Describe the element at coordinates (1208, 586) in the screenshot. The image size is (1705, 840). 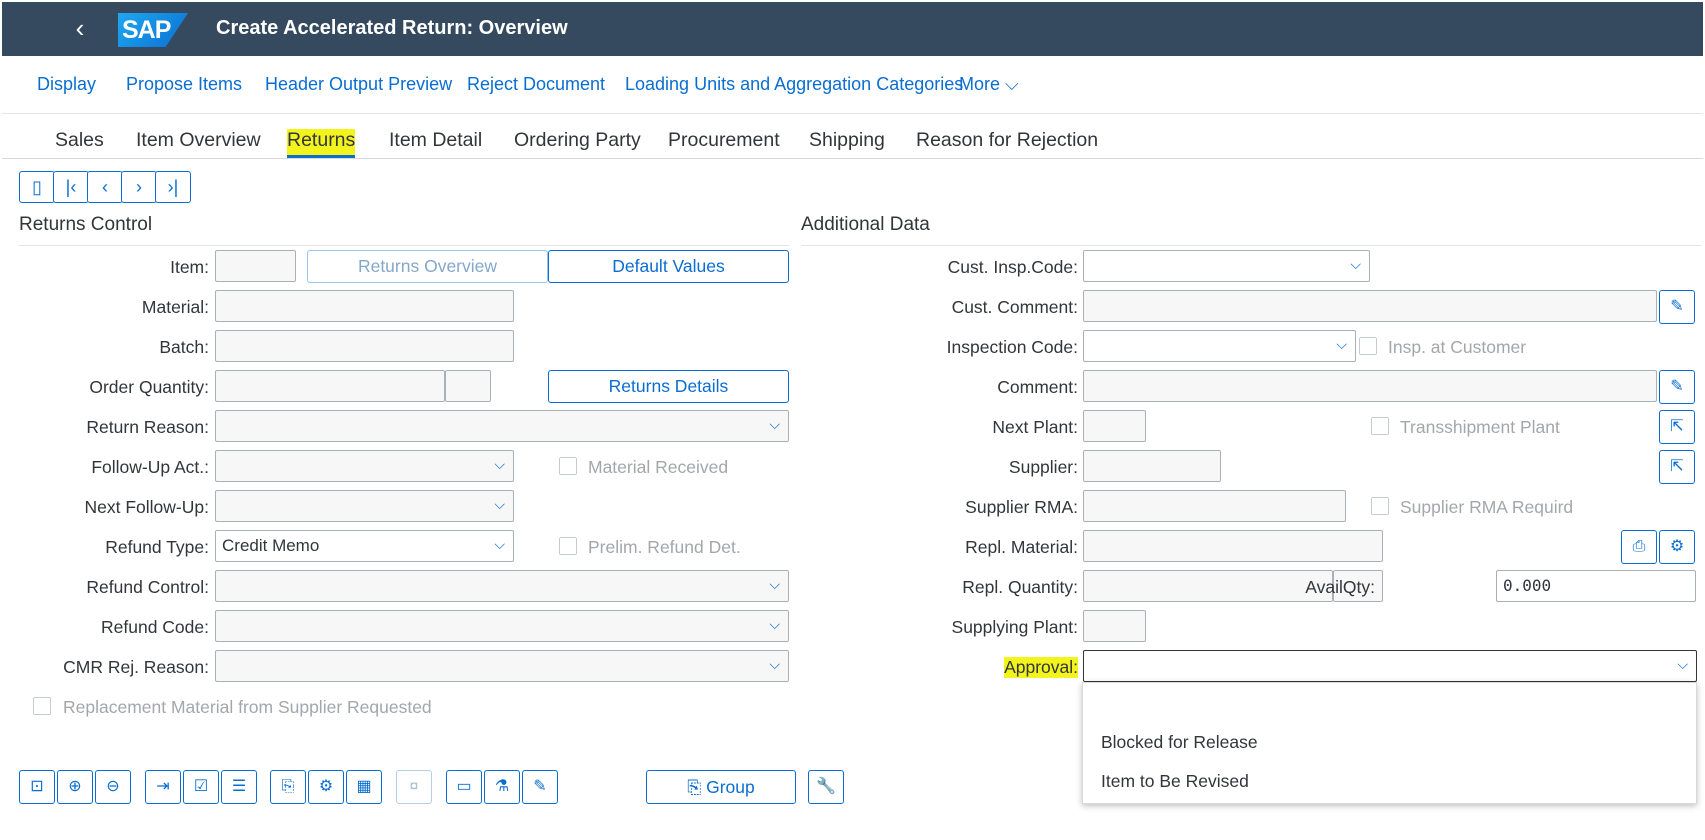
I see `repl-quantity-input` at that location.